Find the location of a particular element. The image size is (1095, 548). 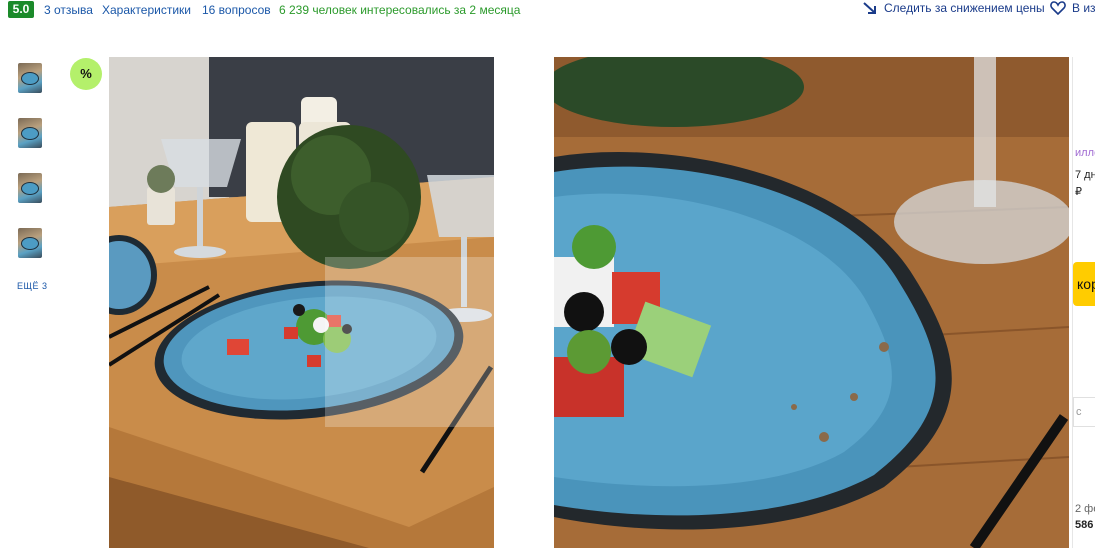

favorites-button: В из is located at coordinates (1072, 8).